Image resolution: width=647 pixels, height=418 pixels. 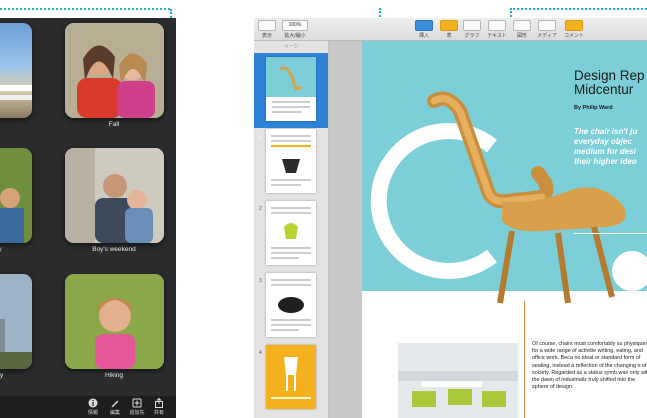 I want to click on canvas-gutter, so click(x=345, y=229).